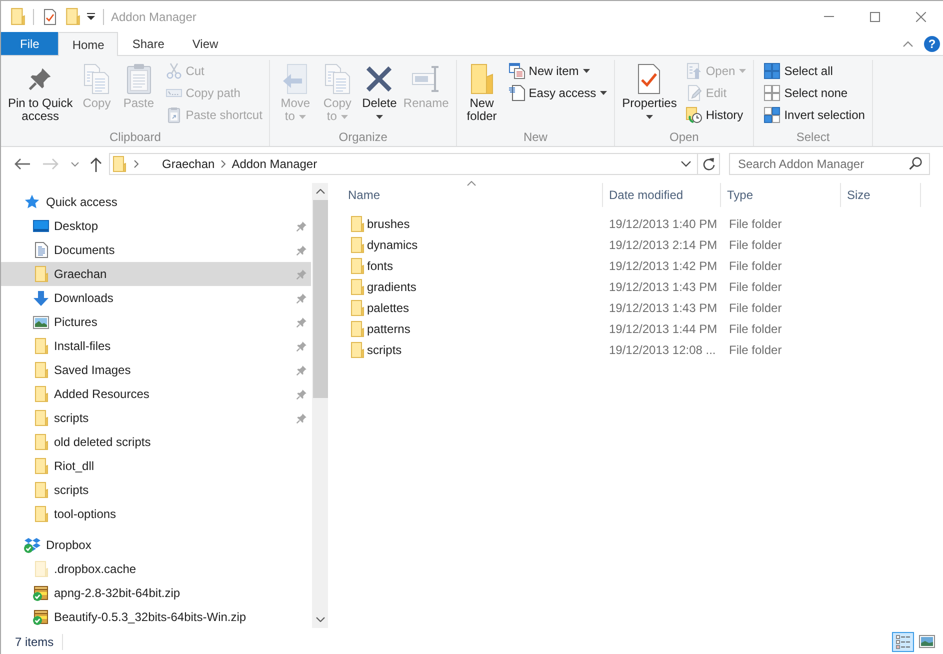 The width and height of the screenshot is (943, 654). Describe the element at coordinates (156, 322) in the screenshot. I see `nav-item: Pictures` at that location.